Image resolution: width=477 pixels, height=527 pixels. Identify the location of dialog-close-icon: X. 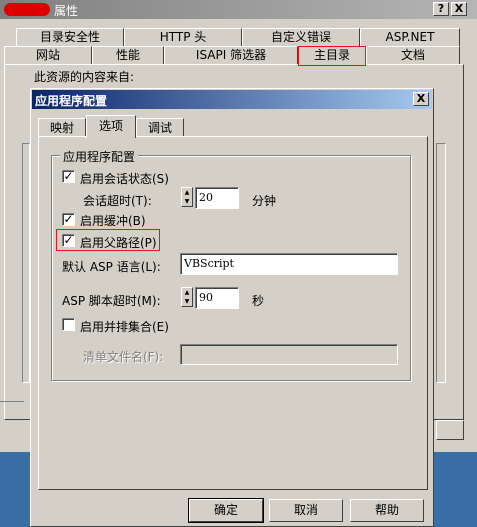
(421, 99).